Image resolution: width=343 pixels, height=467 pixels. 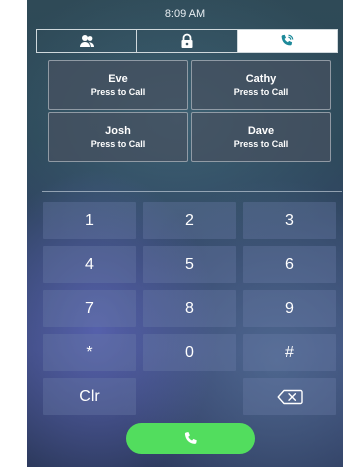 What do you see at coordinates (289, 264) in the screenshot?
I see `key-6: 6` at bounding box center [289, 264].